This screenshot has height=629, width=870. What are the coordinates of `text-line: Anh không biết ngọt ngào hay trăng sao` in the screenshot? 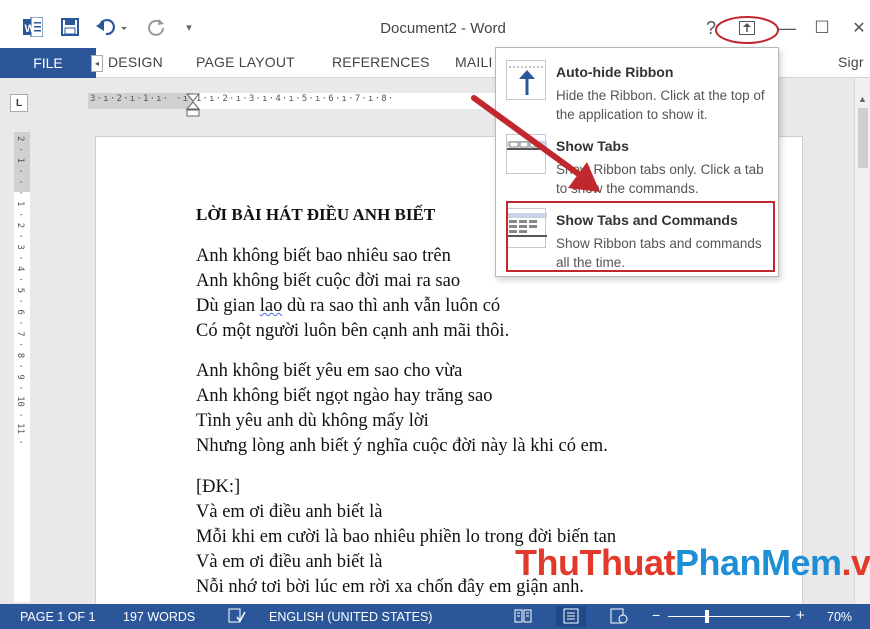 It's located at (344, 396).